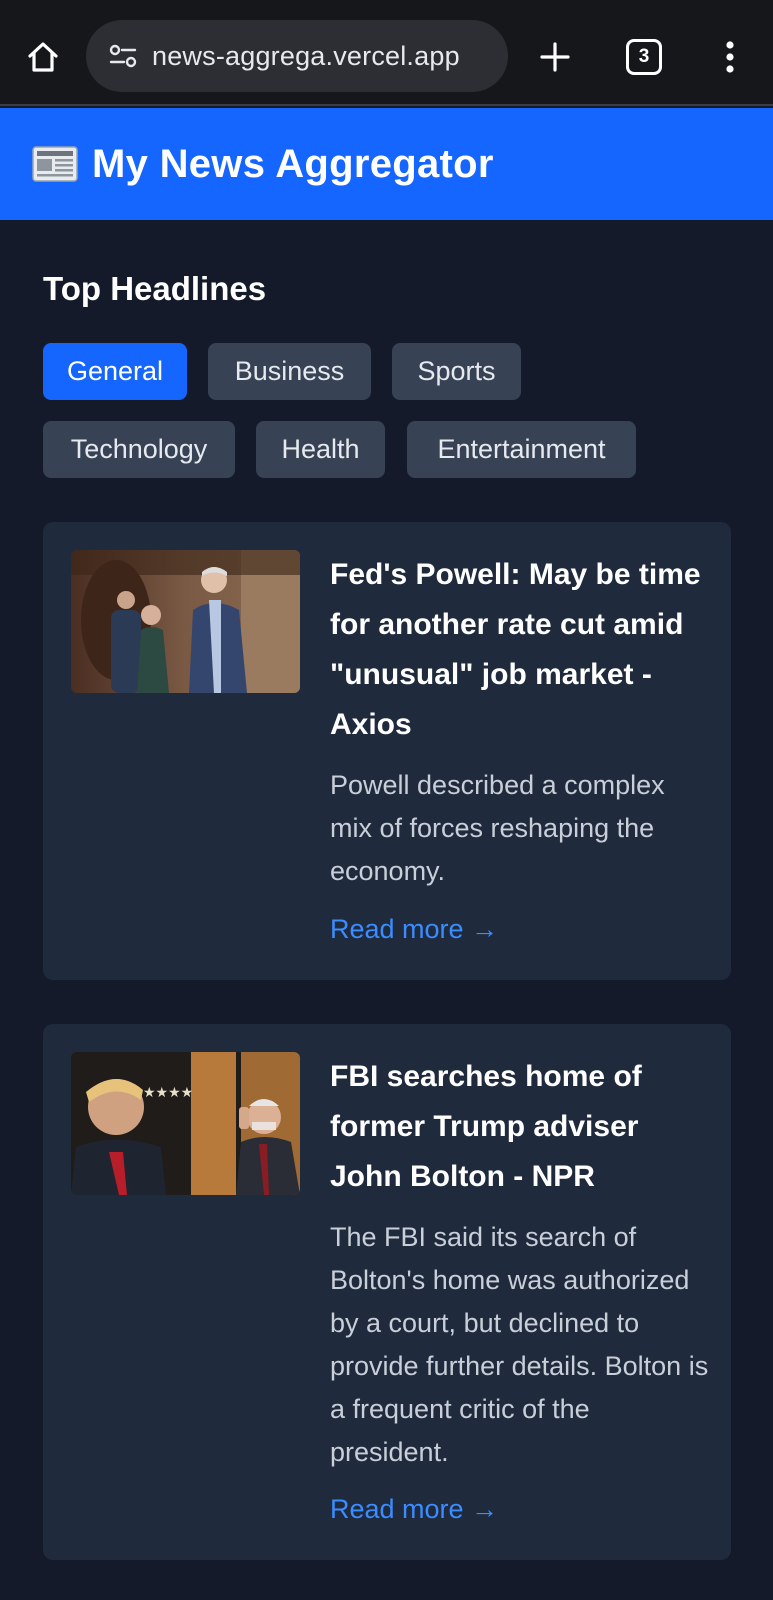 This screenshot has height=1600, width=773. I want to click on category-label: Health, so click(320, 449).